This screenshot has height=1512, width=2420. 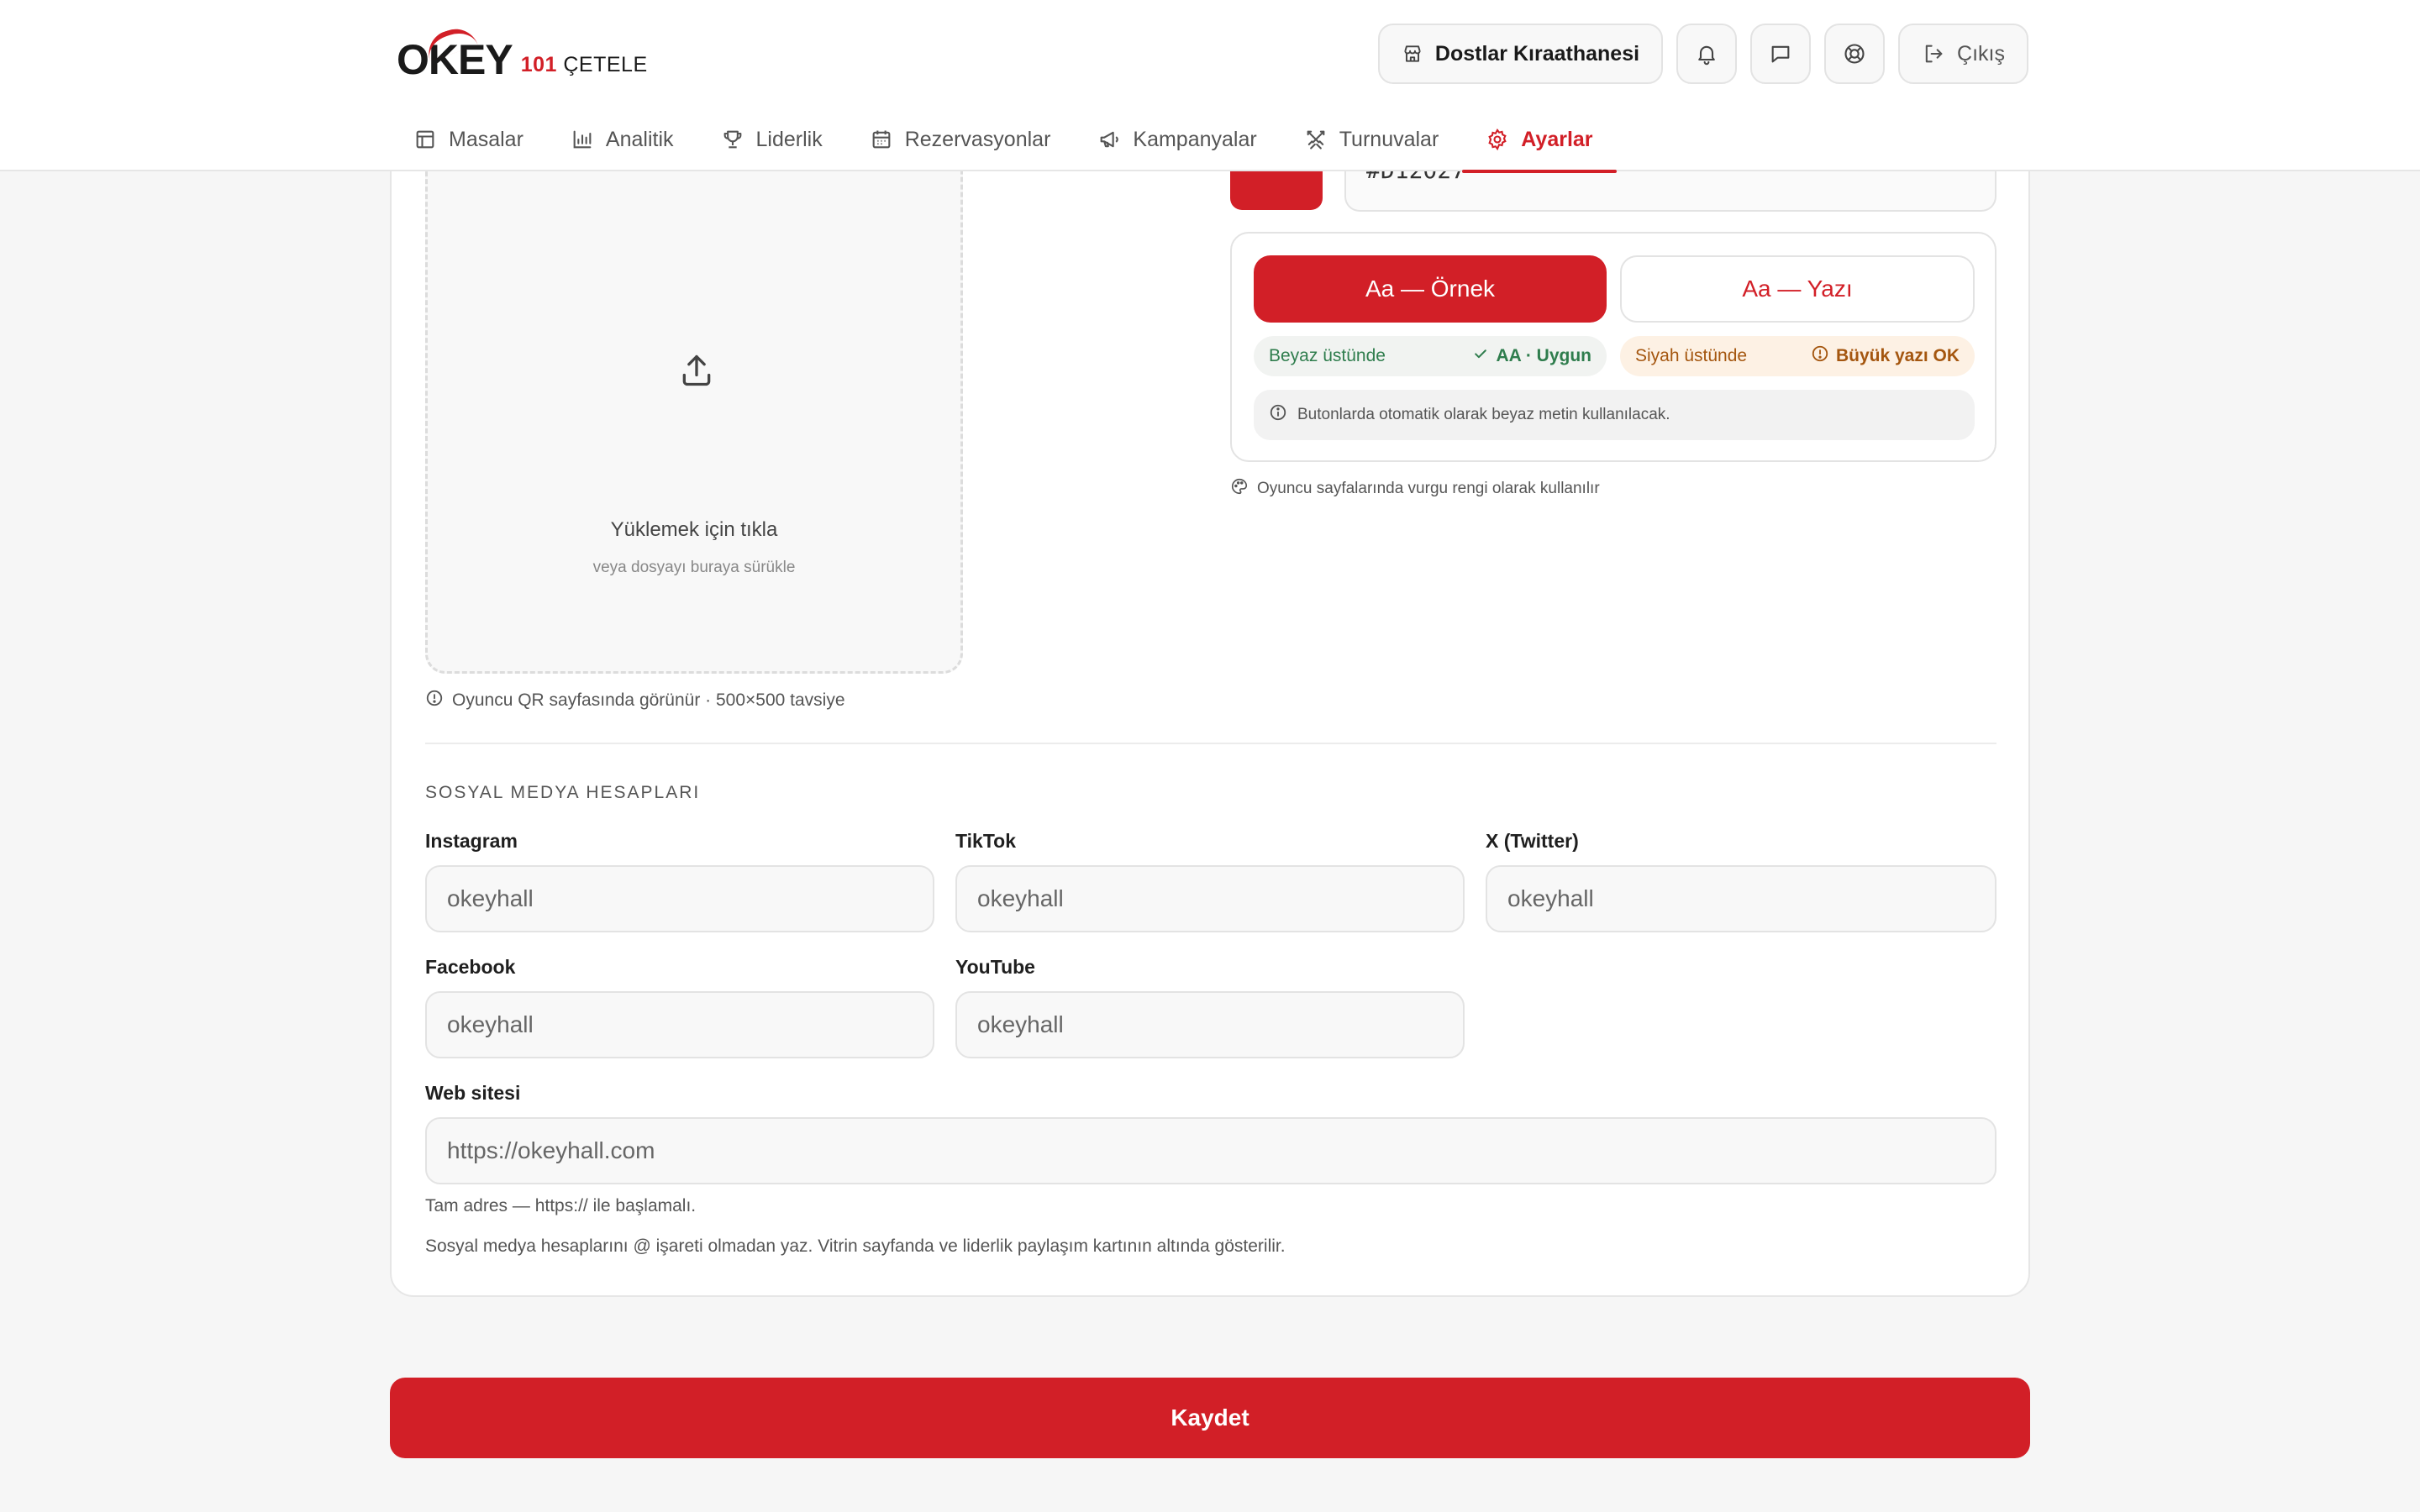 I want to click on bar-chart-icon, so click(x=582, y=139).